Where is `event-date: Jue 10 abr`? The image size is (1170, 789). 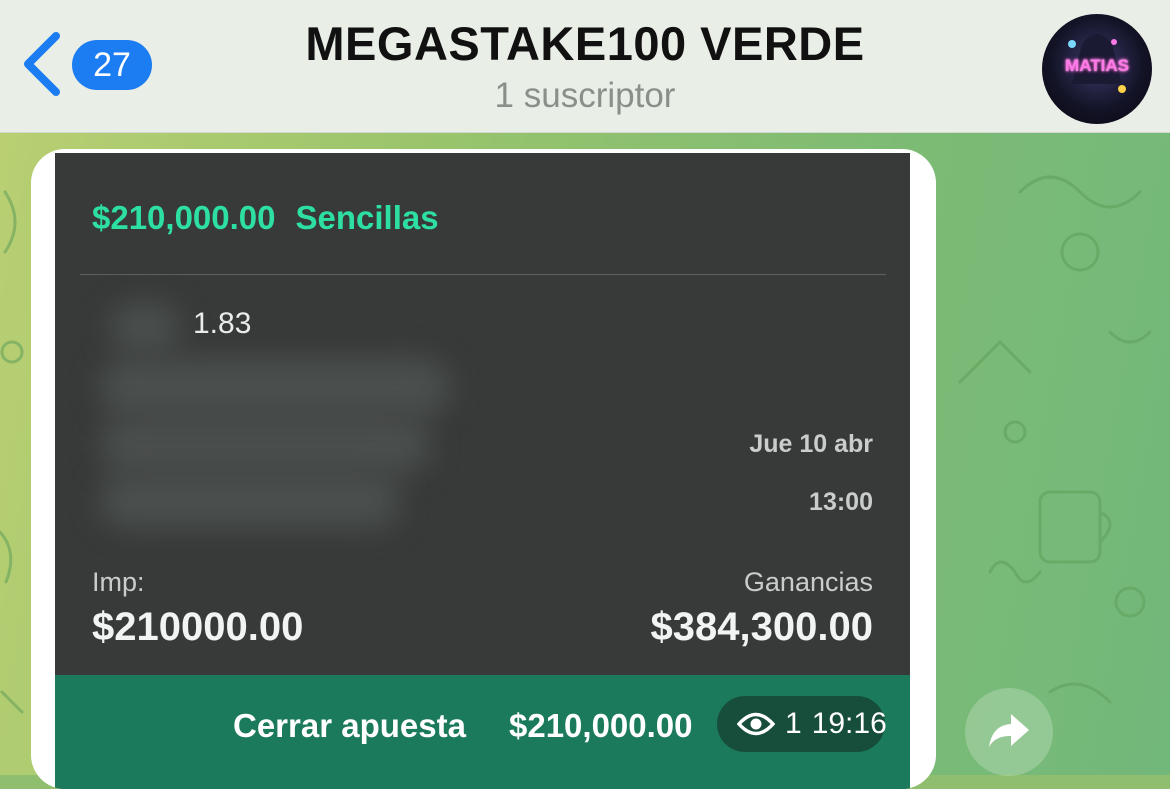 event-date: Jue 10 abr is located at coordinates (811, 444).